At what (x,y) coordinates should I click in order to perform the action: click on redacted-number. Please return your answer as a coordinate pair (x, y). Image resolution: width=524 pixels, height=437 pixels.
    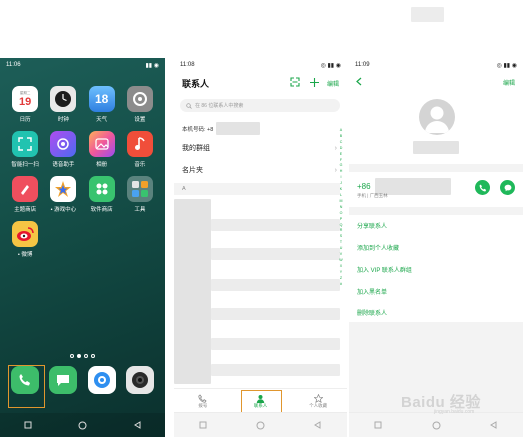
    Looking at the image, I should click on (238, 128).